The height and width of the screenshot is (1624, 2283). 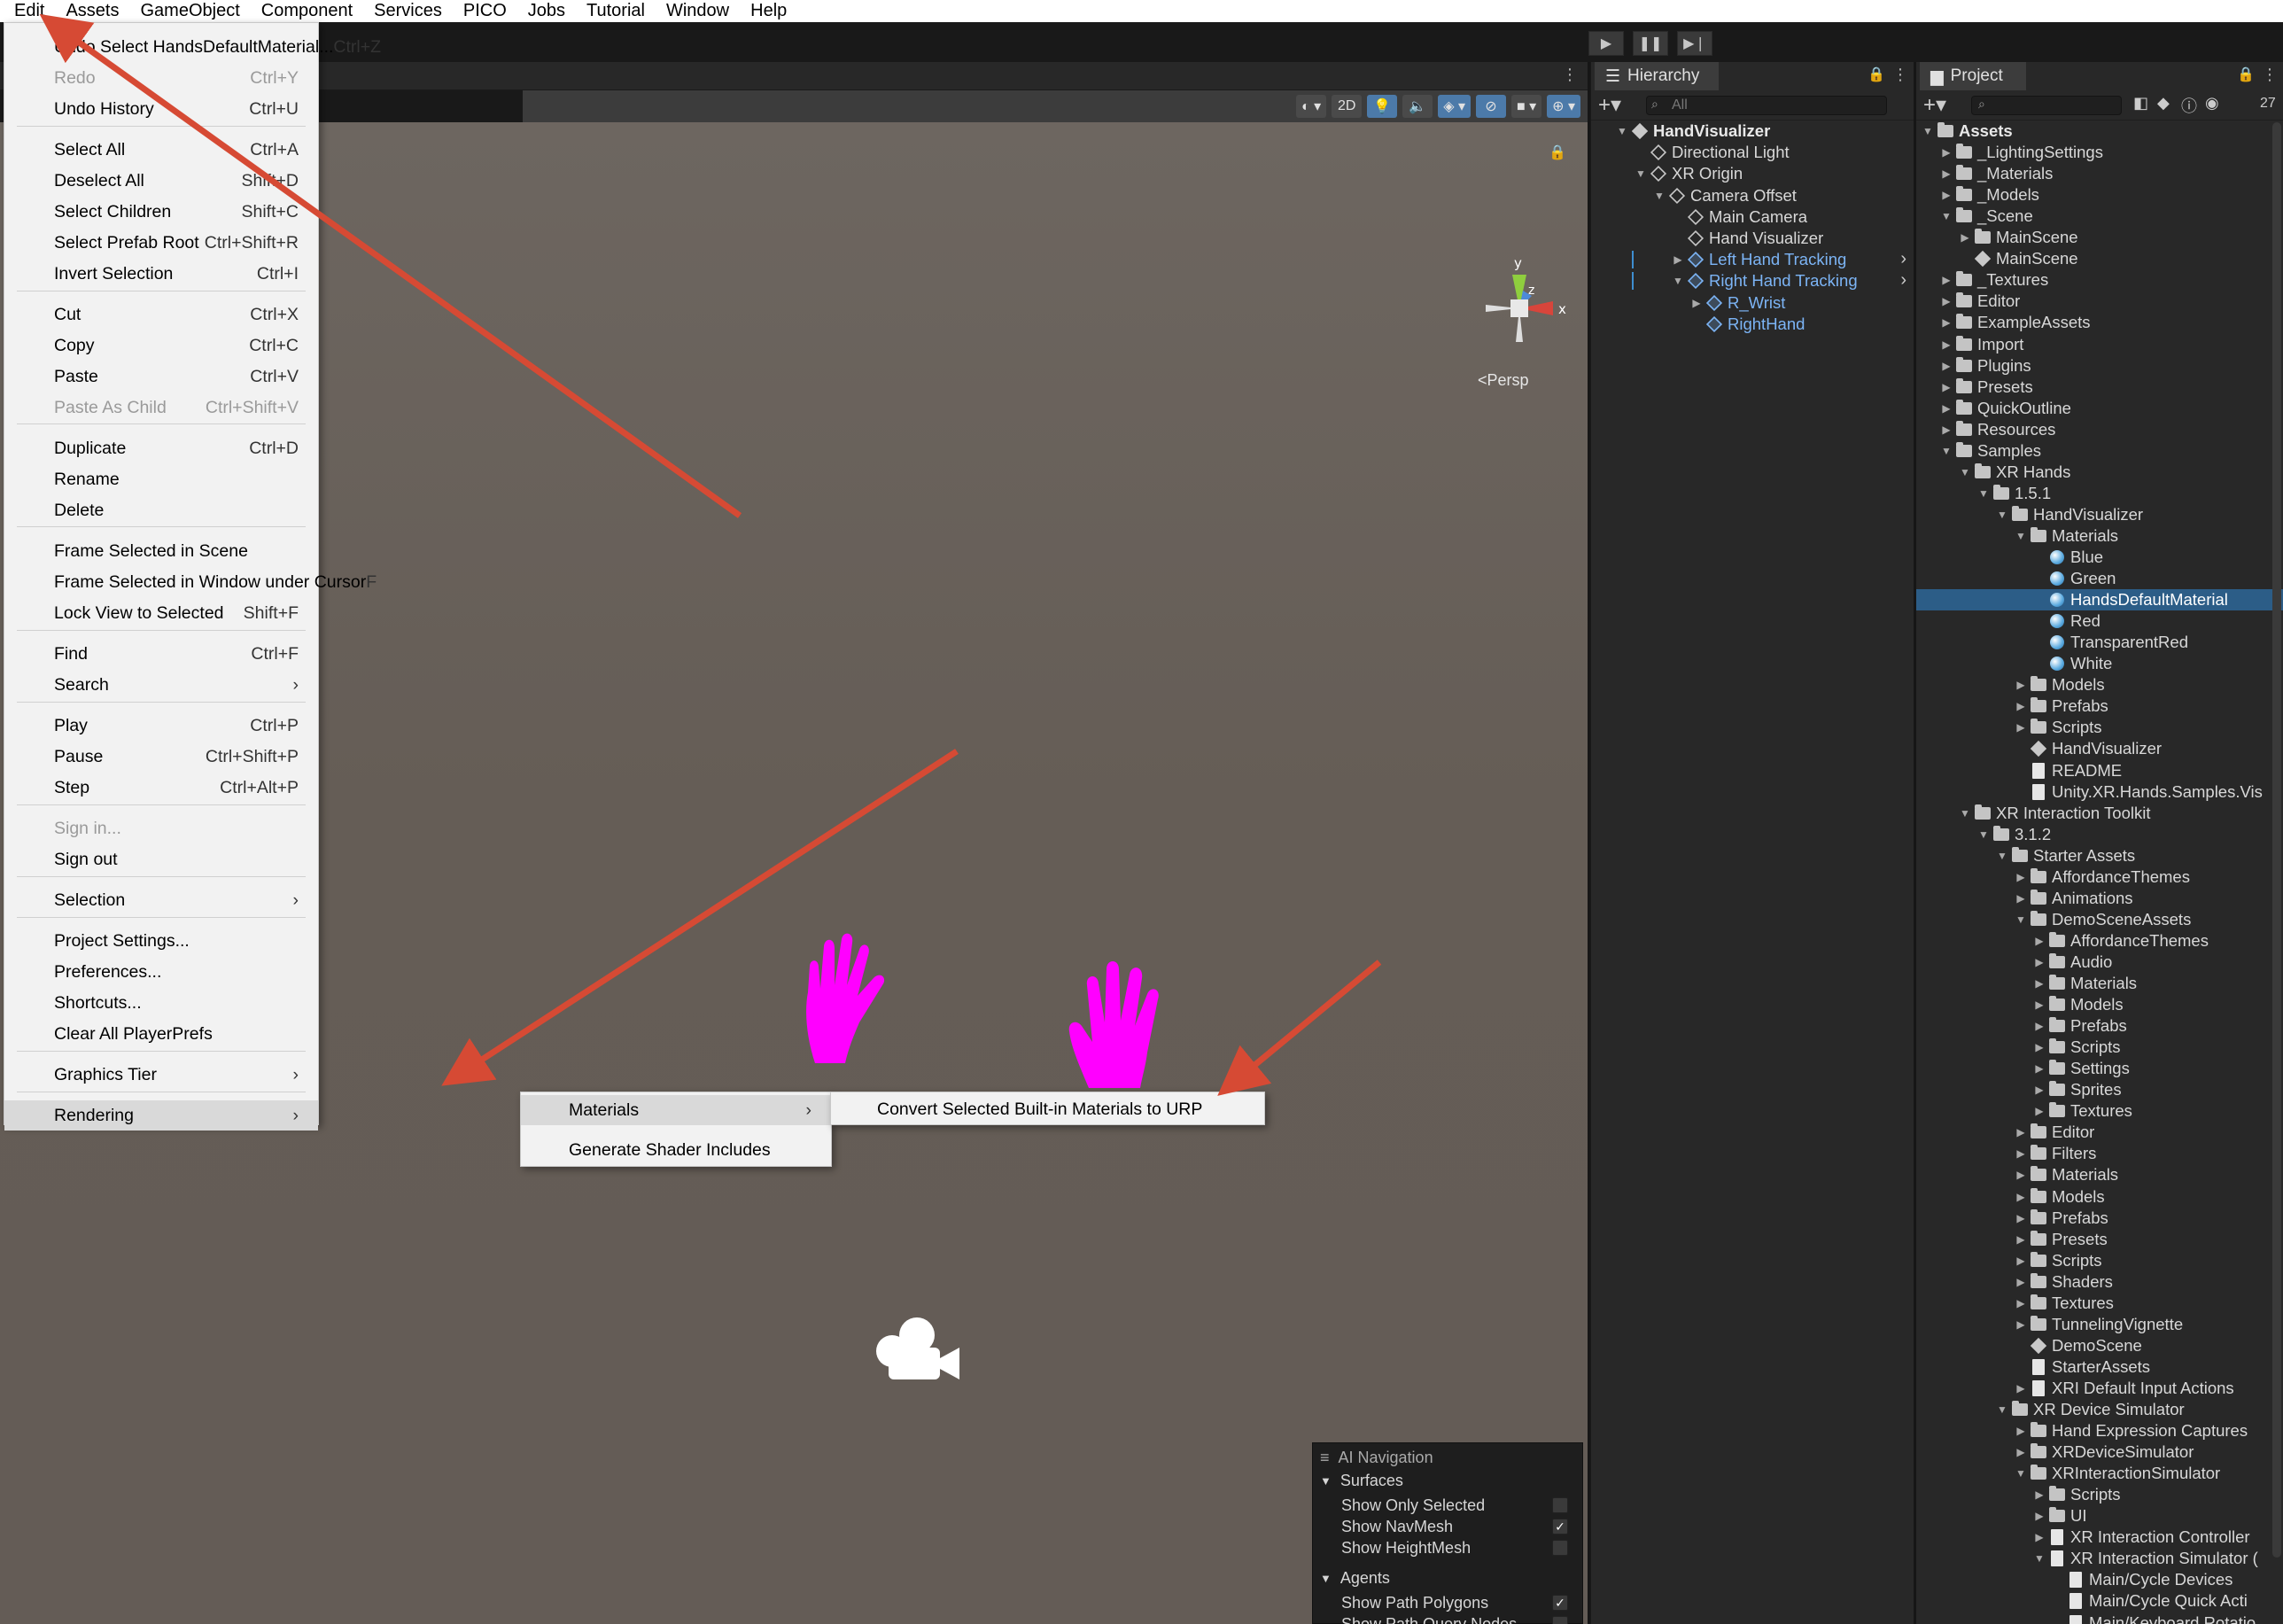 I want to click on toggle-2d-button: 2D, so click(x=1347, y=106).